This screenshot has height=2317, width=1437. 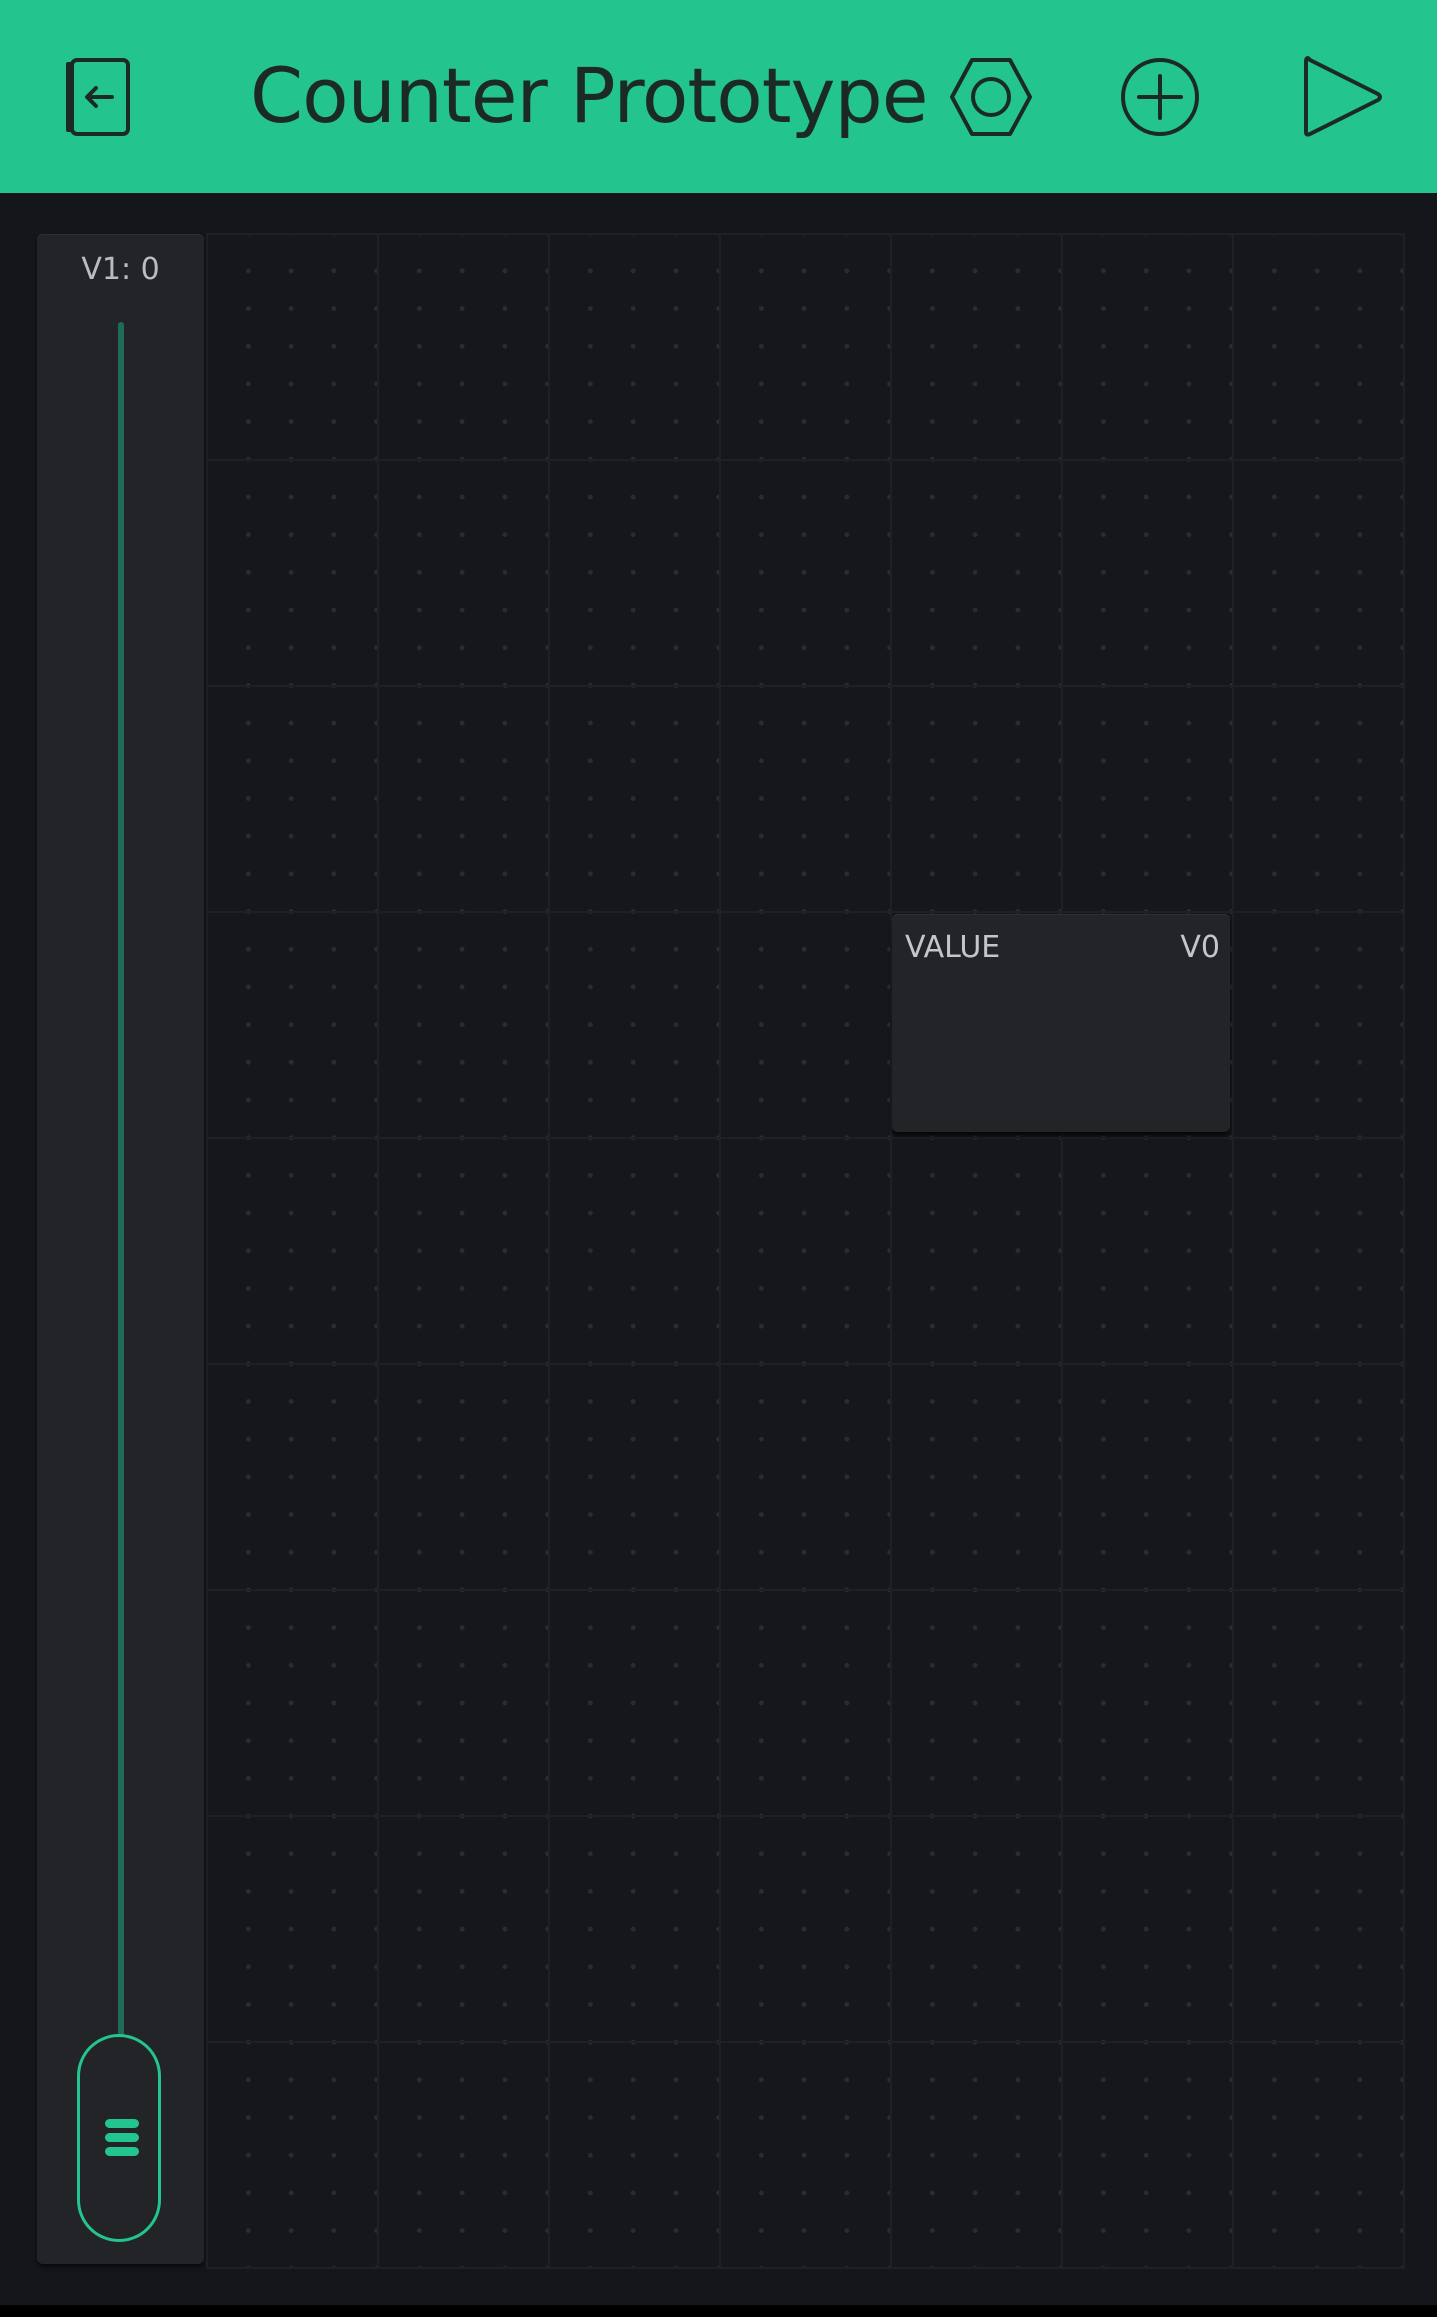 What do you see at coordinates (99, 97) in the screenshot?
I see `exit-project-icon` at bounding box center [99, 97].